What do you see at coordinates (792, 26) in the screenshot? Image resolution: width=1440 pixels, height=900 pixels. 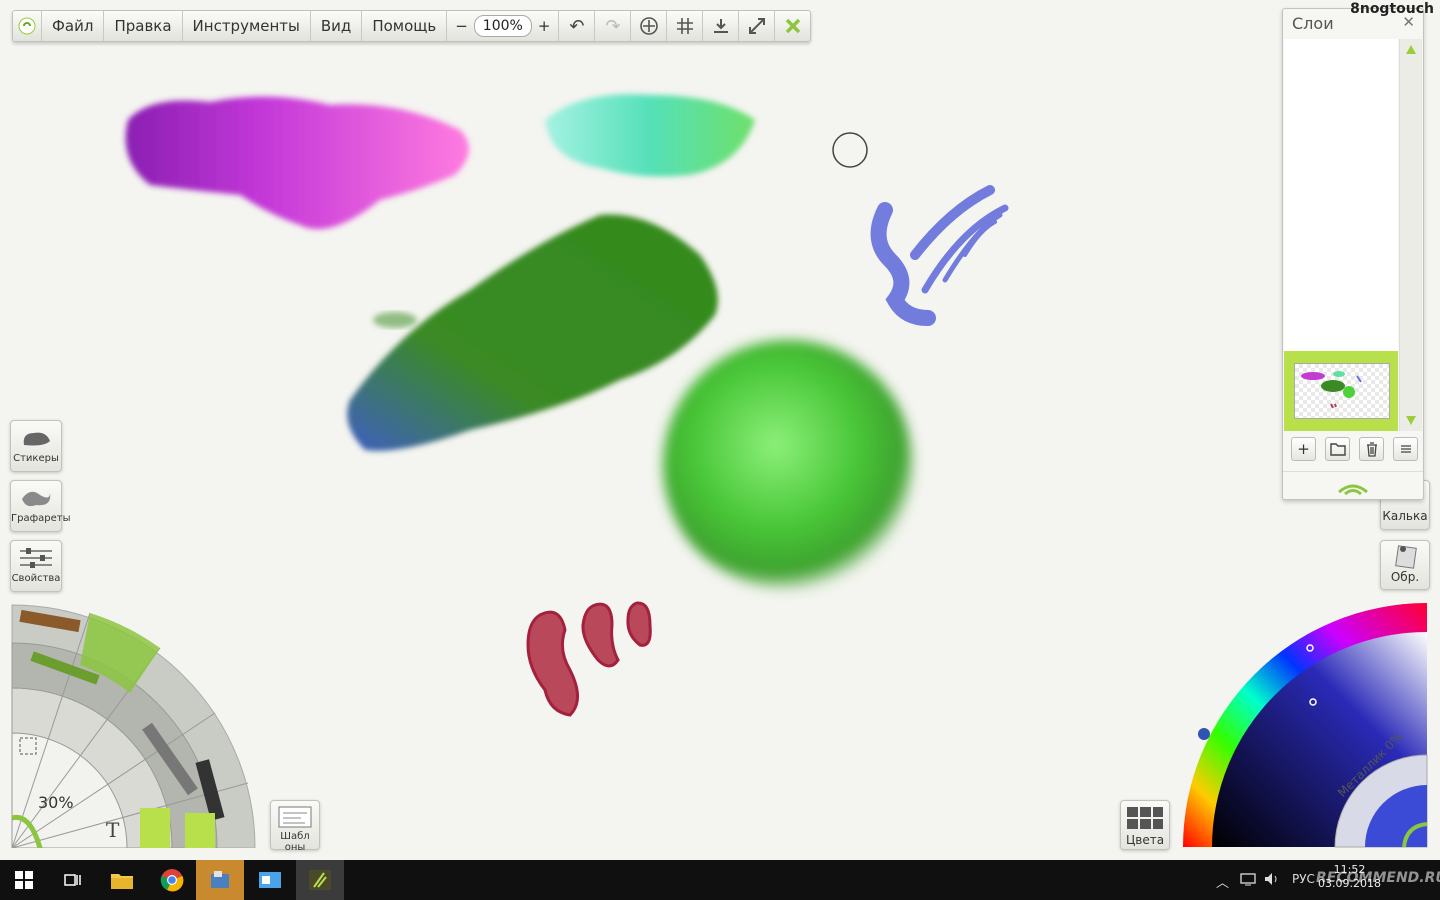 I see `close-icon` at bounding box center [792, 26].